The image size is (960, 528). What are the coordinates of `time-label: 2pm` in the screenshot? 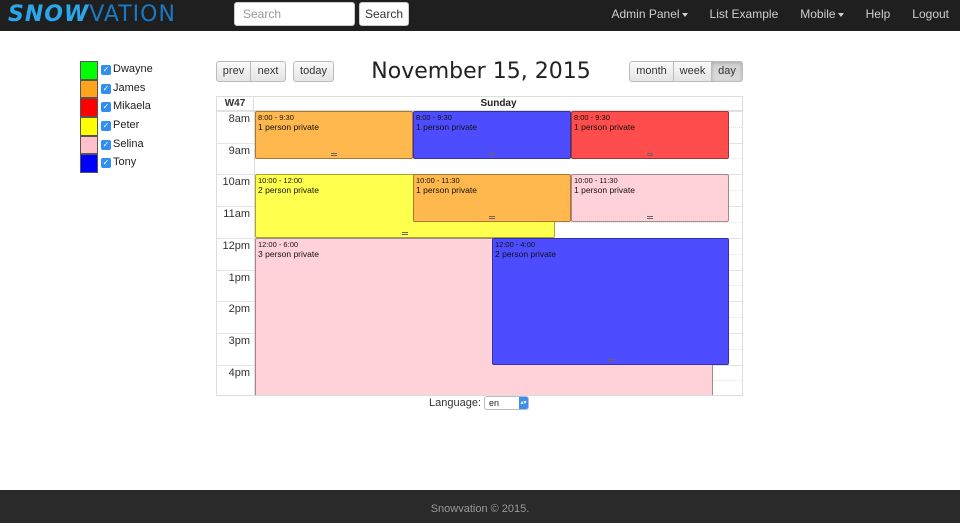 It's located at (235, 309).